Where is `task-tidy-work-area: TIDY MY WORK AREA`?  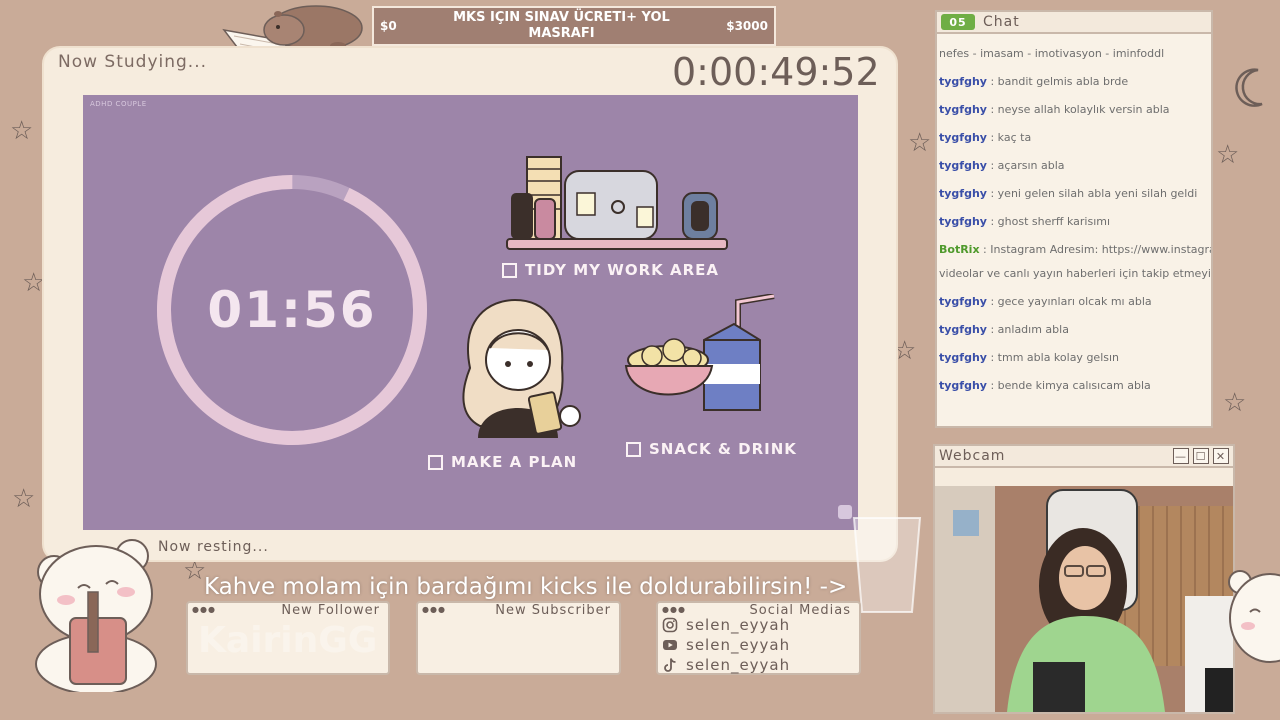 task-tidy-work-area: TIDY MY WORK AREA is located at coordinates (610, 270).